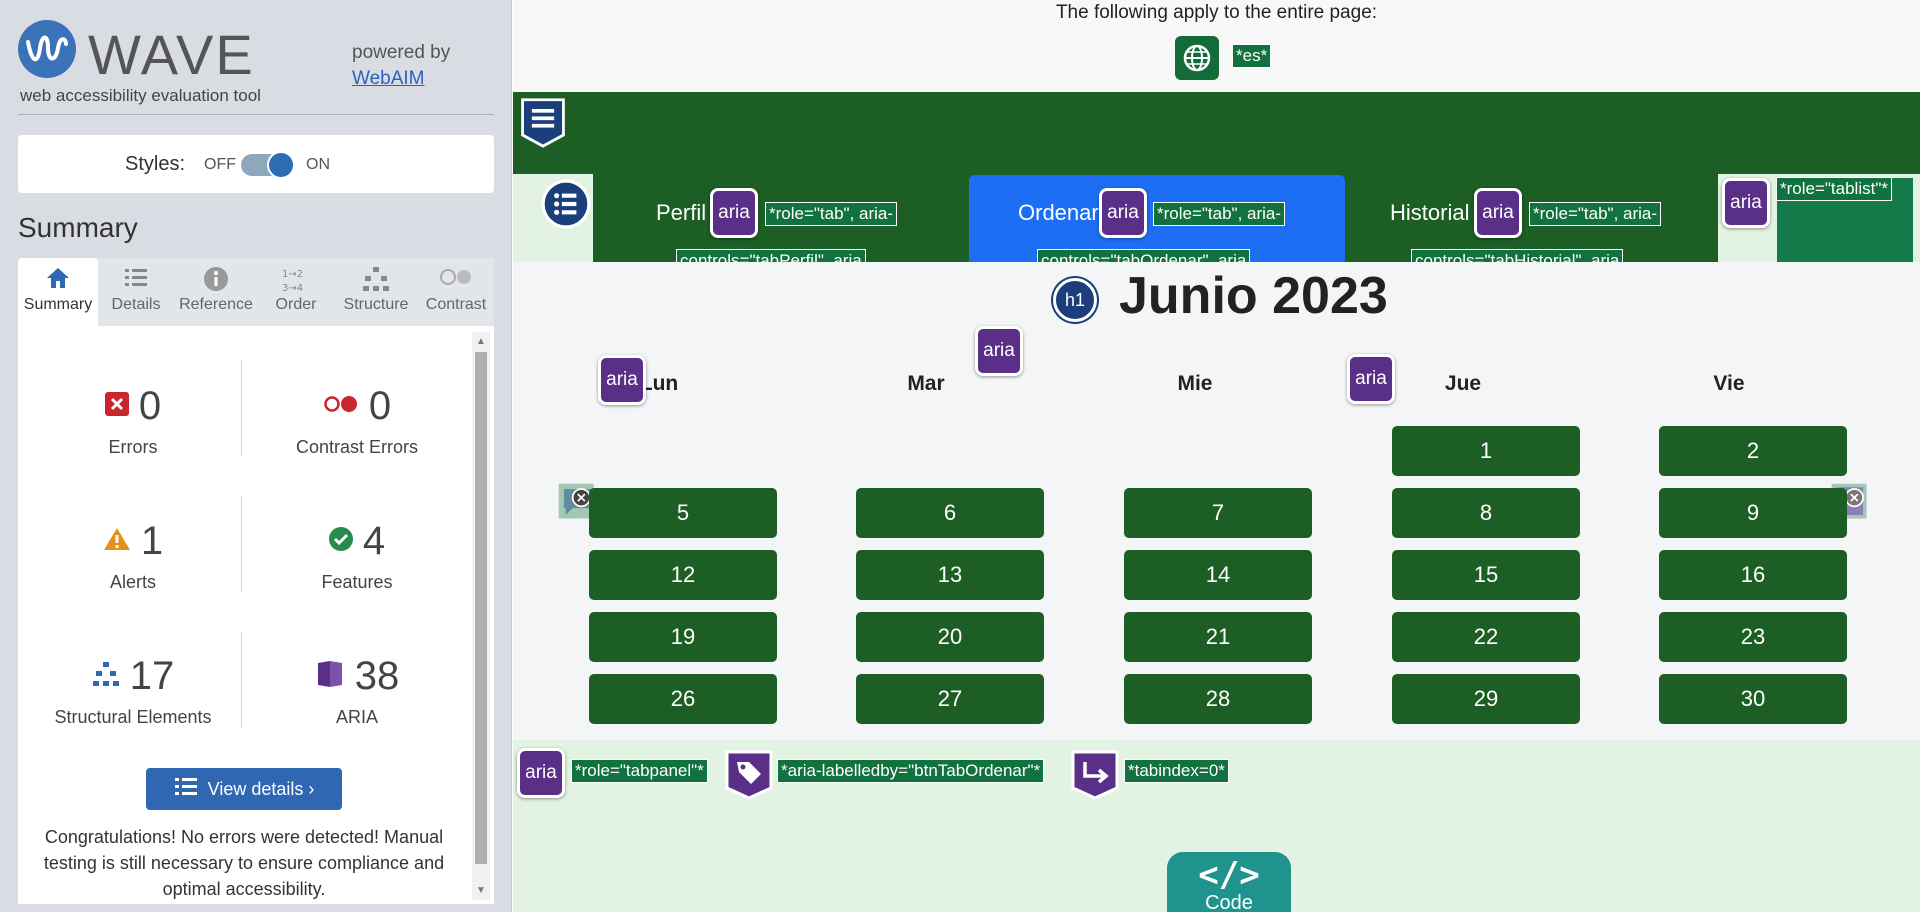 This screenshot has width=1920, height=912. Describe the element at coordinates (281, 165) in the screenshot. I see `toggle-knob` at that location.